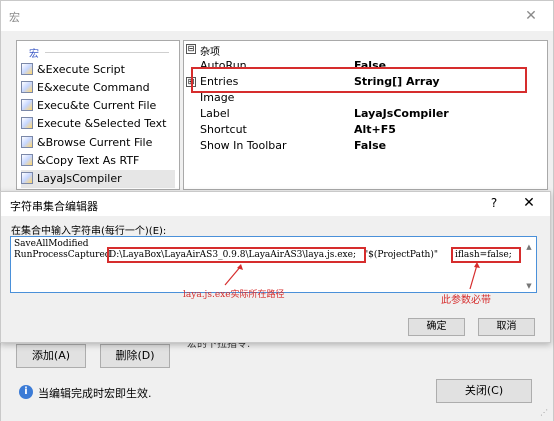 Image resolution: width=554 pixels, height=421 pixels. What do you see at coordinates (89, 231) in the screenshot?
I see `dialog-instruction: 在集合中输入字符串(每行一个)(E):` at bounding box center [89, 231].